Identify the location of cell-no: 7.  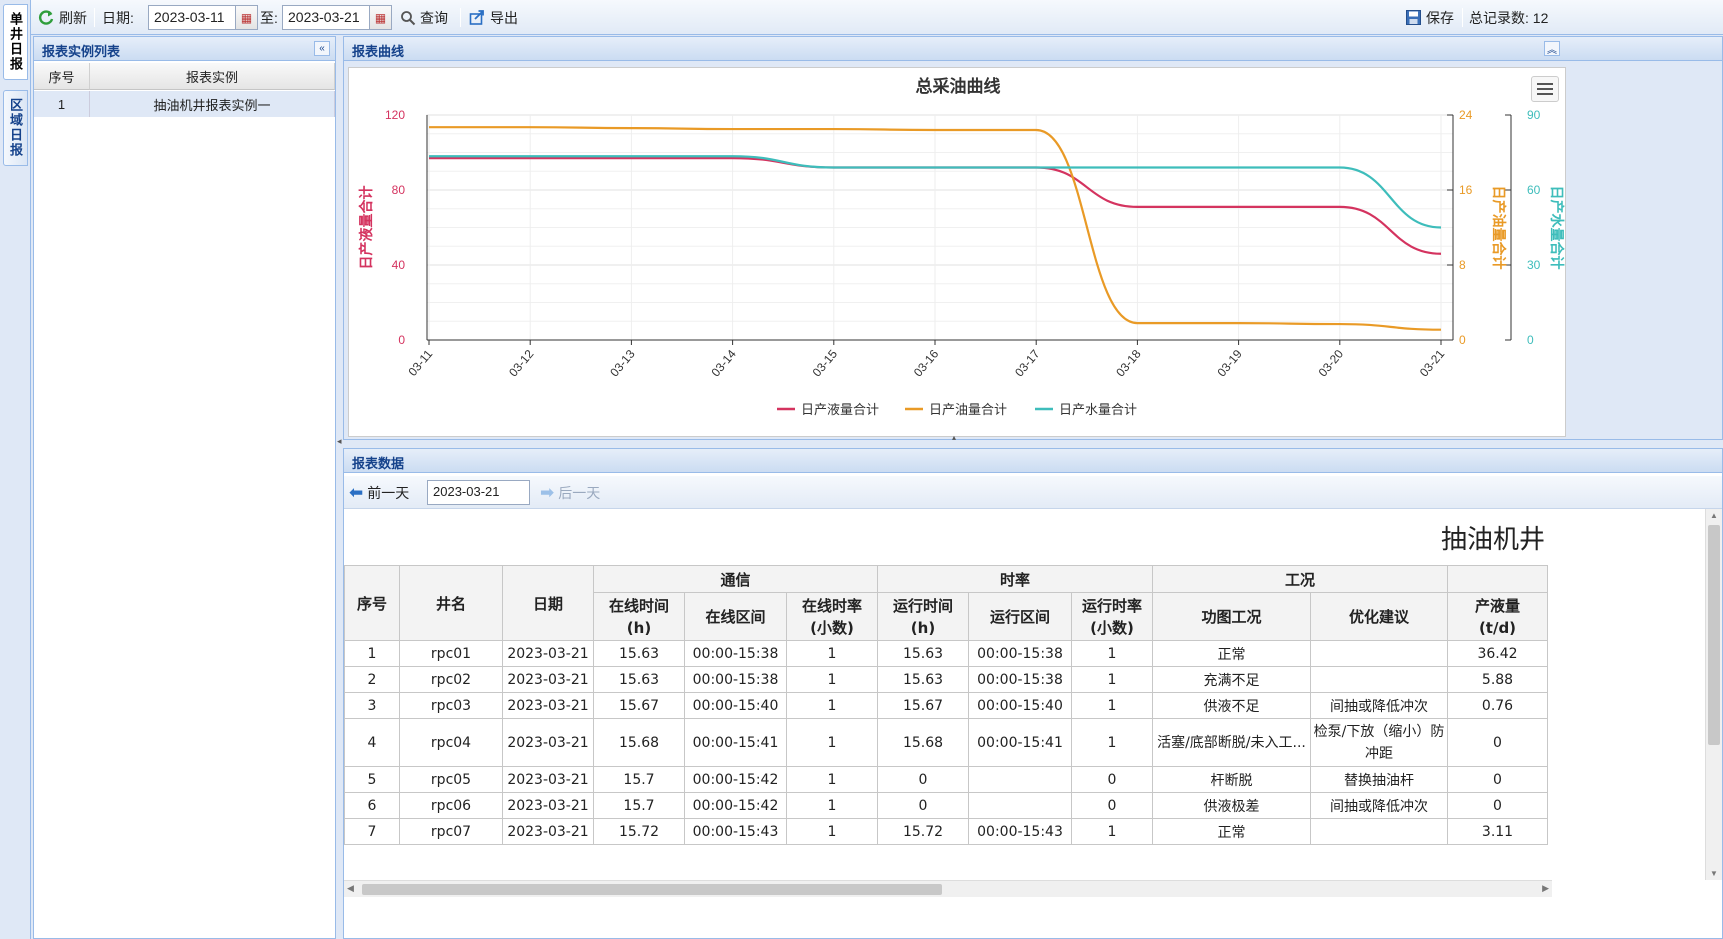
(372, 831).